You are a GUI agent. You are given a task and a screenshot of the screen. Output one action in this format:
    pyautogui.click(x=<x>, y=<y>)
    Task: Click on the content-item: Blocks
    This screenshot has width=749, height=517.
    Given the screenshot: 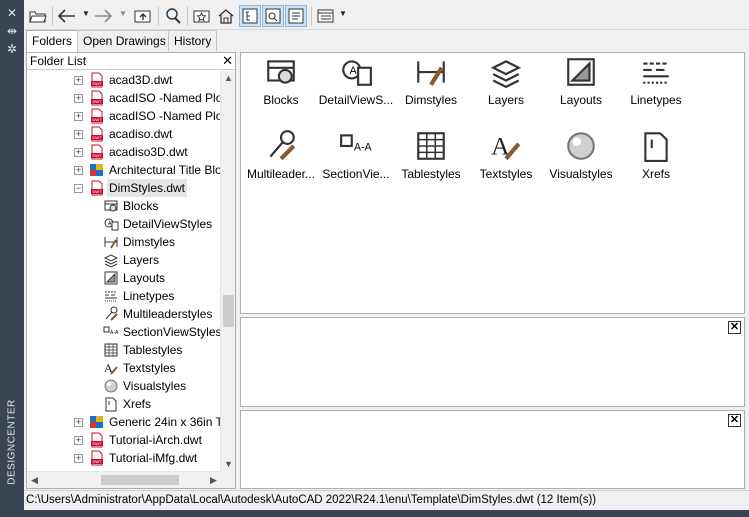 What is the action you would take?
    pyautogui.click(x=281, y=86)
    